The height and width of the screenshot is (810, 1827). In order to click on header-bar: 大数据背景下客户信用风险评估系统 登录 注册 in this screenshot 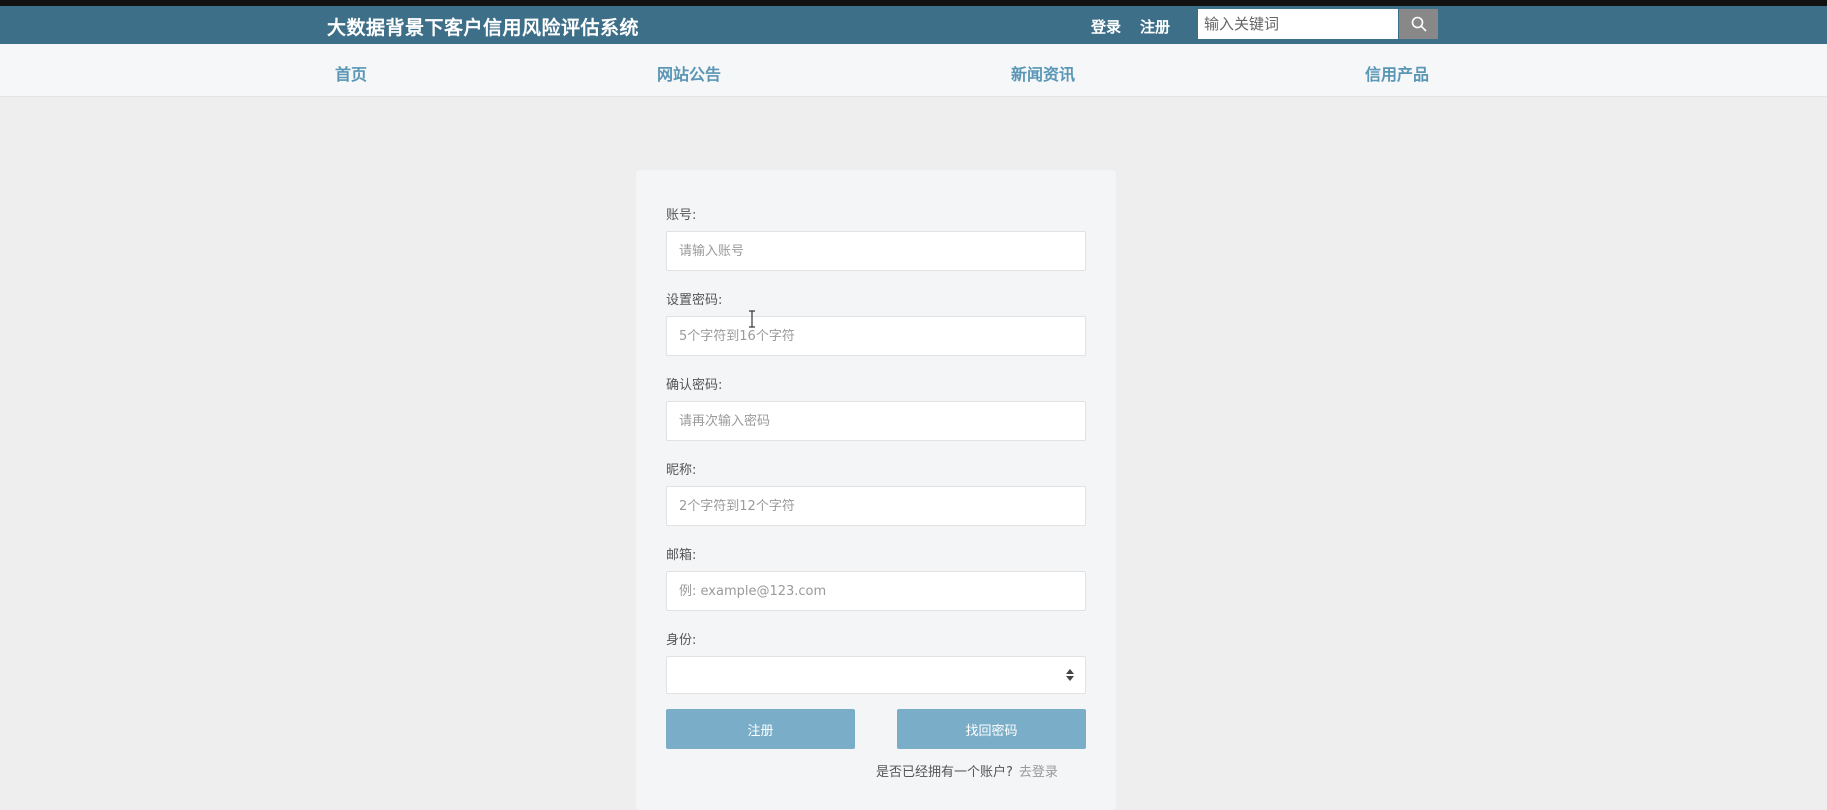, I will do `click(913, 25)`.